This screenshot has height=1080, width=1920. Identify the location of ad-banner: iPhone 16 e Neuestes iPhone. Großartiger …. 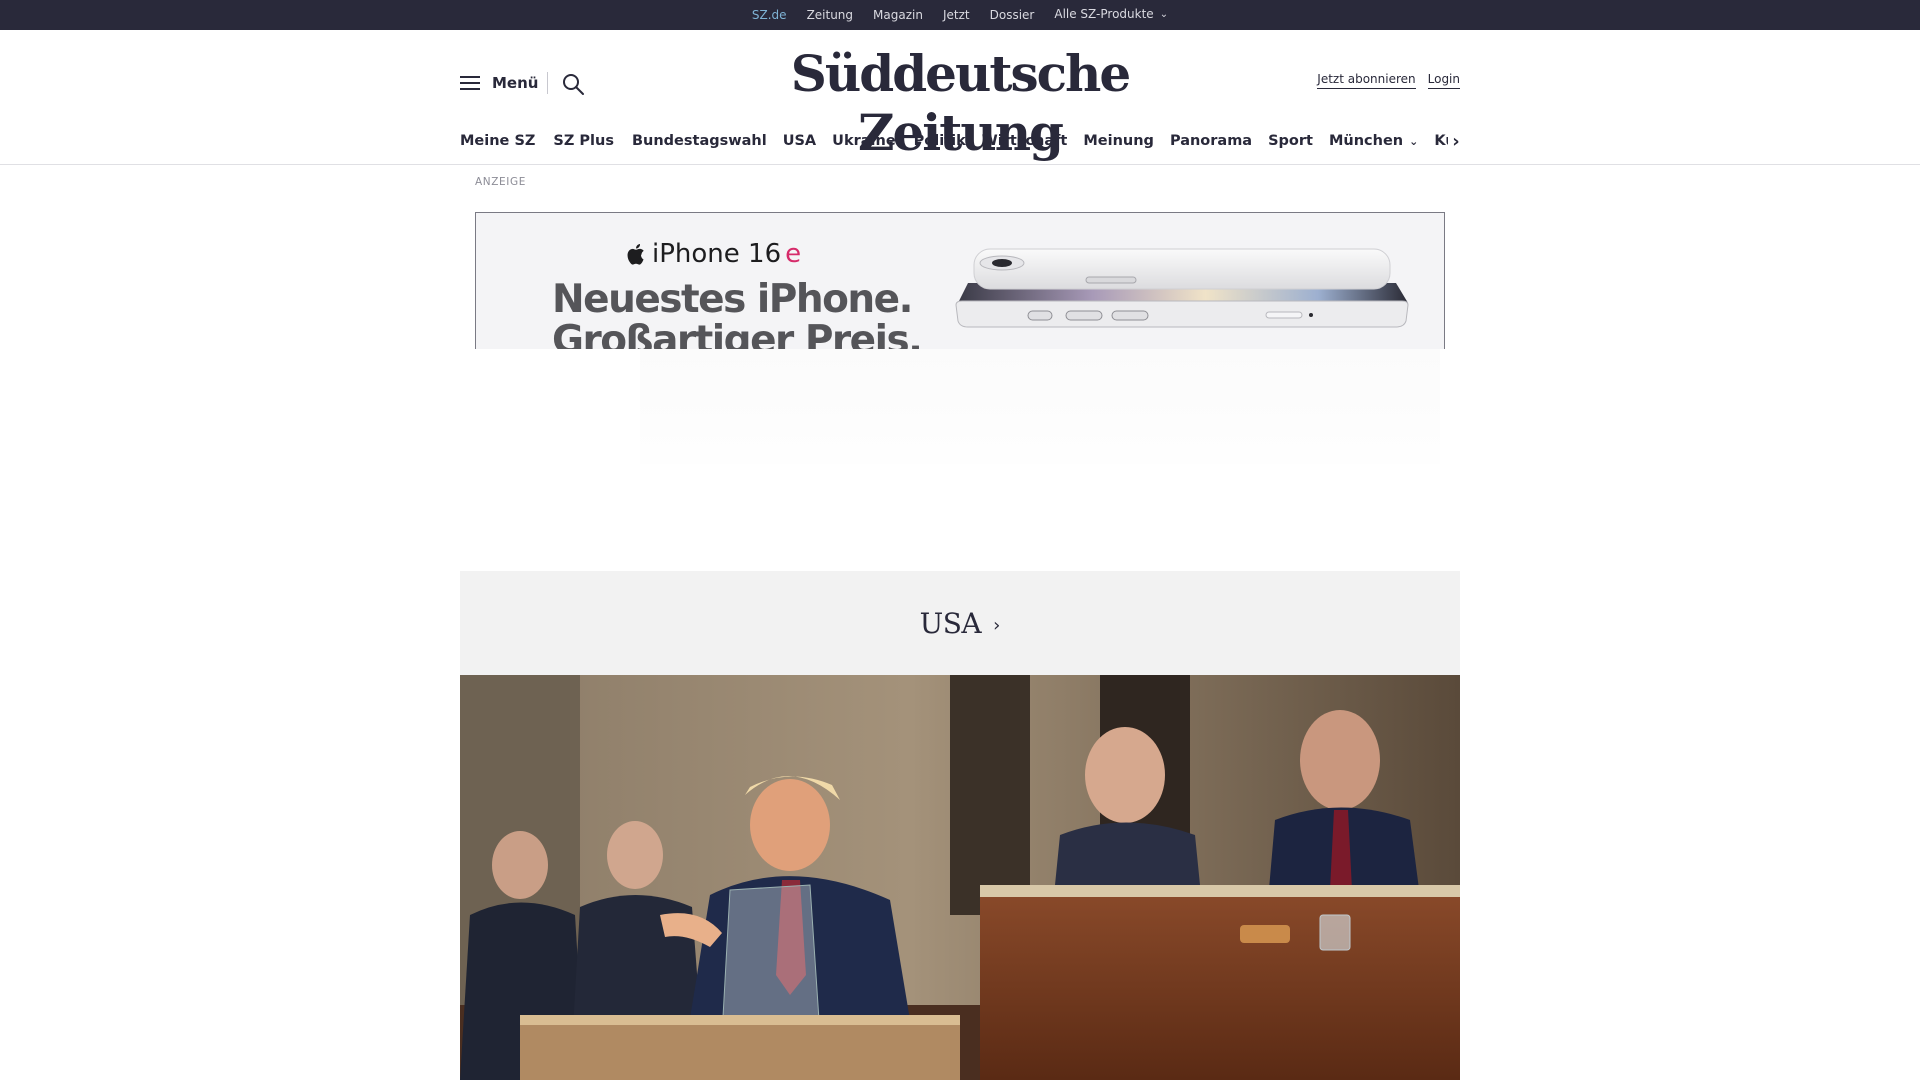
(960, 280).